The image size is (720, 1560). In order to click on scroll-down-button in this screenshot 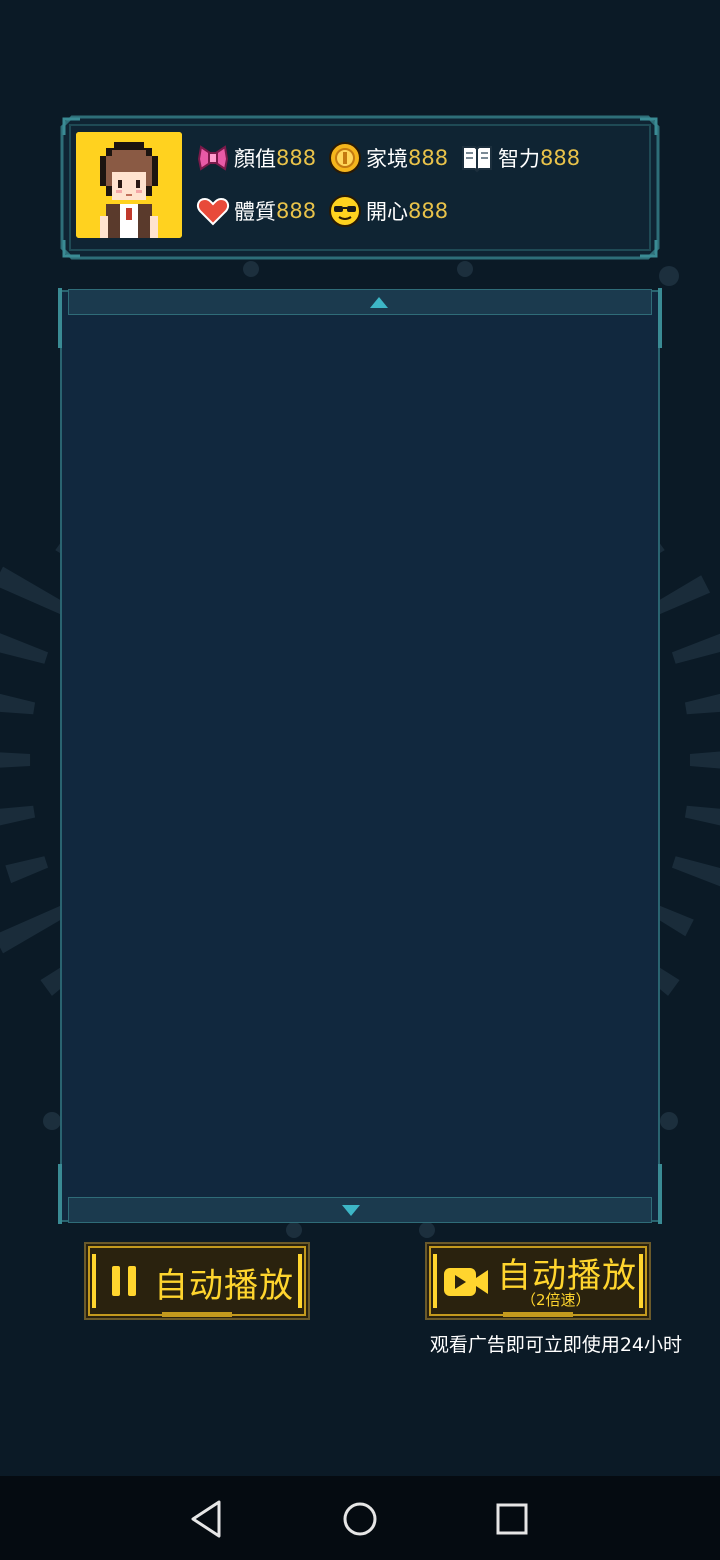, I will do `click(360, 1210)`.